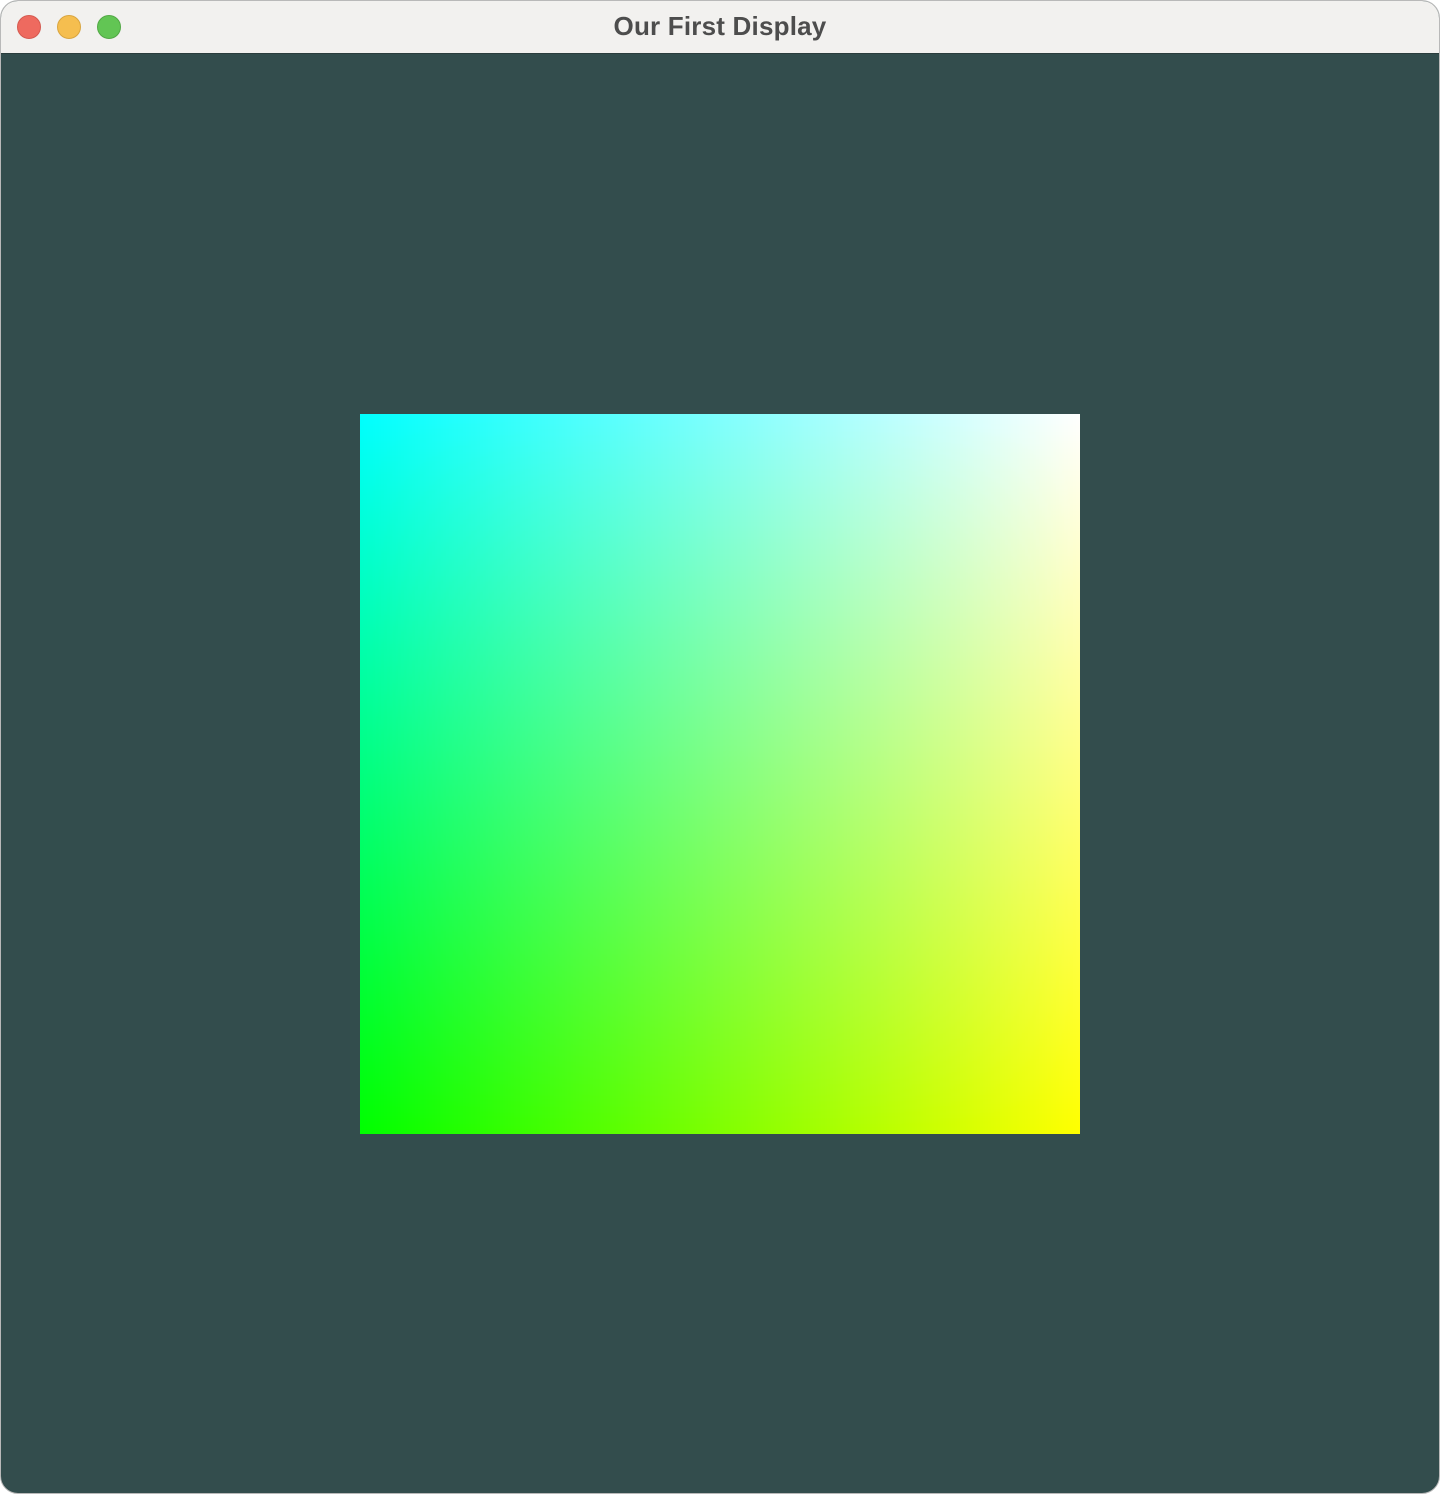 The image size is (1440, 1494). I want to click on title-bar: Our First Display, so click(720, 27).